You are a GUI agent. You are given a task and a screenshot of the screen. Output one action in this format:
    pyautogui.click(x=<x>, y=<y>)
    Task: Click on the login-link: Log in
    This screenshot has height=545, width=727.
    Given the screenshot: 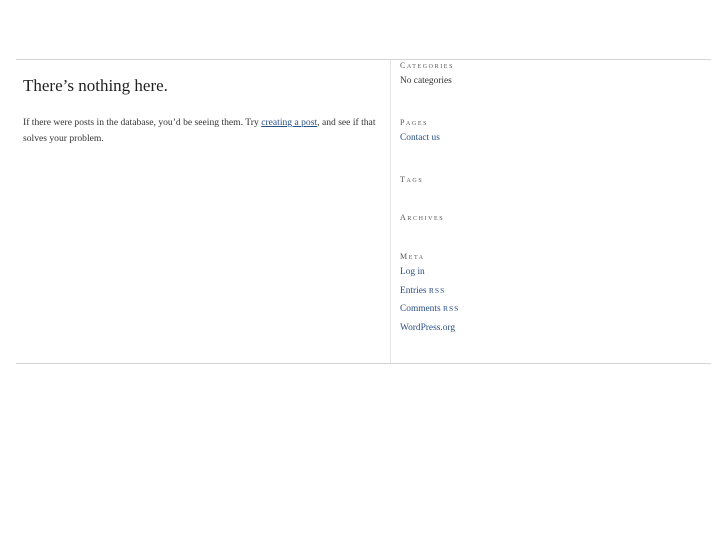 What is the action you would take?
    pyautogui.click(x=429, y=272)
    